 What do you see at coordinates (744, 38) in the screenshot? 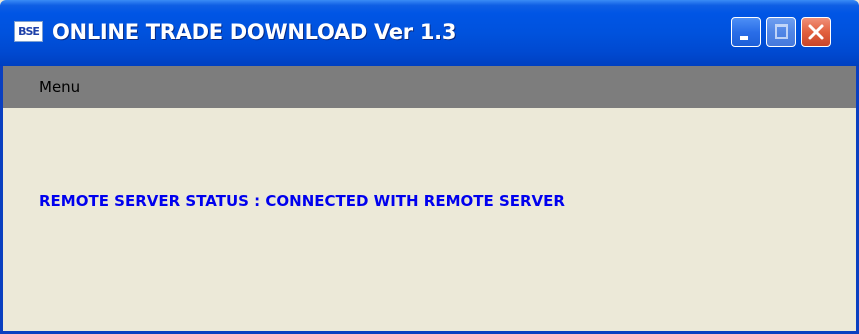
I see `minimize-icon` at bounding box center [744, 38].